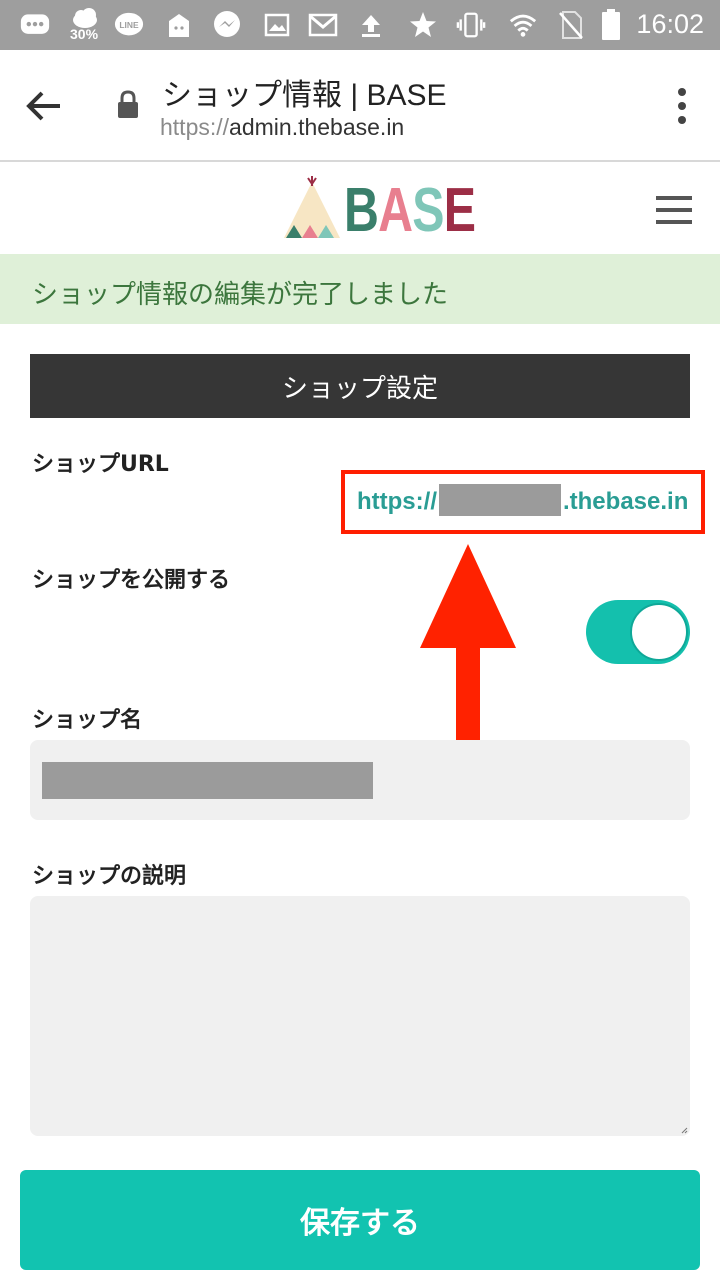 The width and height of the screenshot is (720, 1280). I want to click on save-button-label: 保存する, so click(360, 1223).